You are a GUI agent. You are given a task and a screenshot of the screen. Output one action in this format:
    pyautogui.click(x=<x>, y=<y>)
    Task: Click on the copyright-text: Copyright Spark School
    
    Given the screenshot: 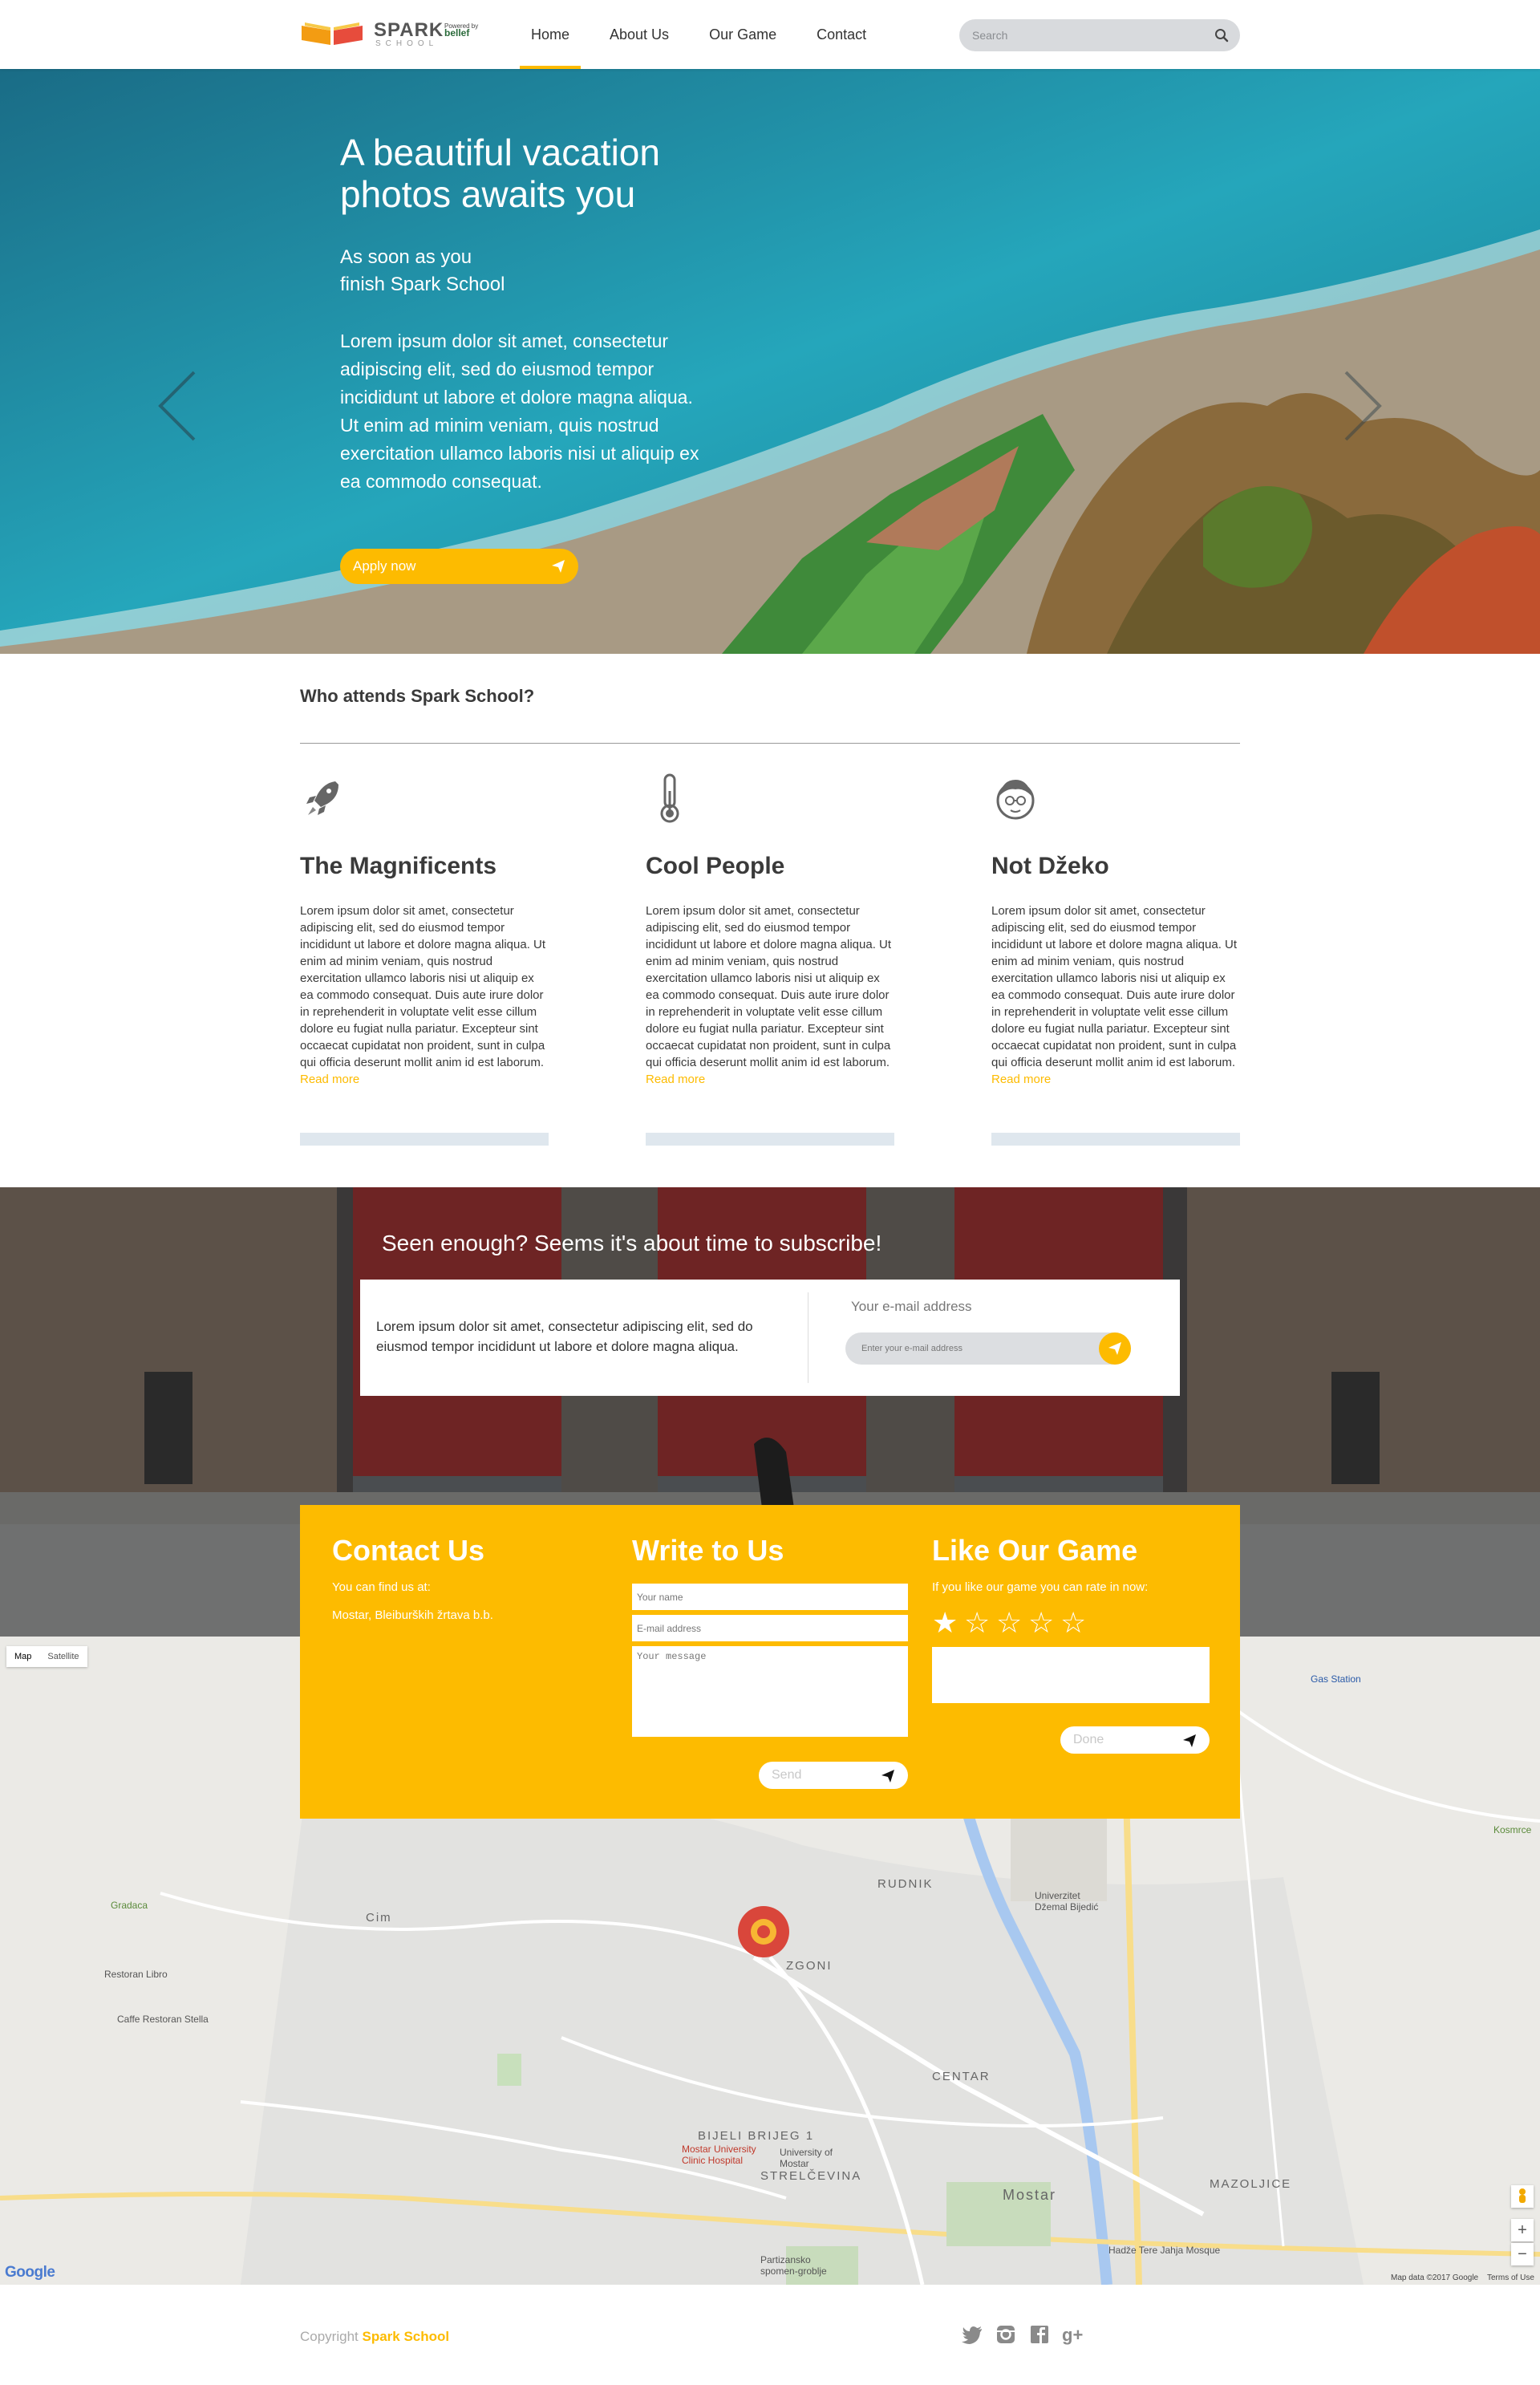 What is the action you would take?
    pyautogui.click(x=374, y=2337)
    